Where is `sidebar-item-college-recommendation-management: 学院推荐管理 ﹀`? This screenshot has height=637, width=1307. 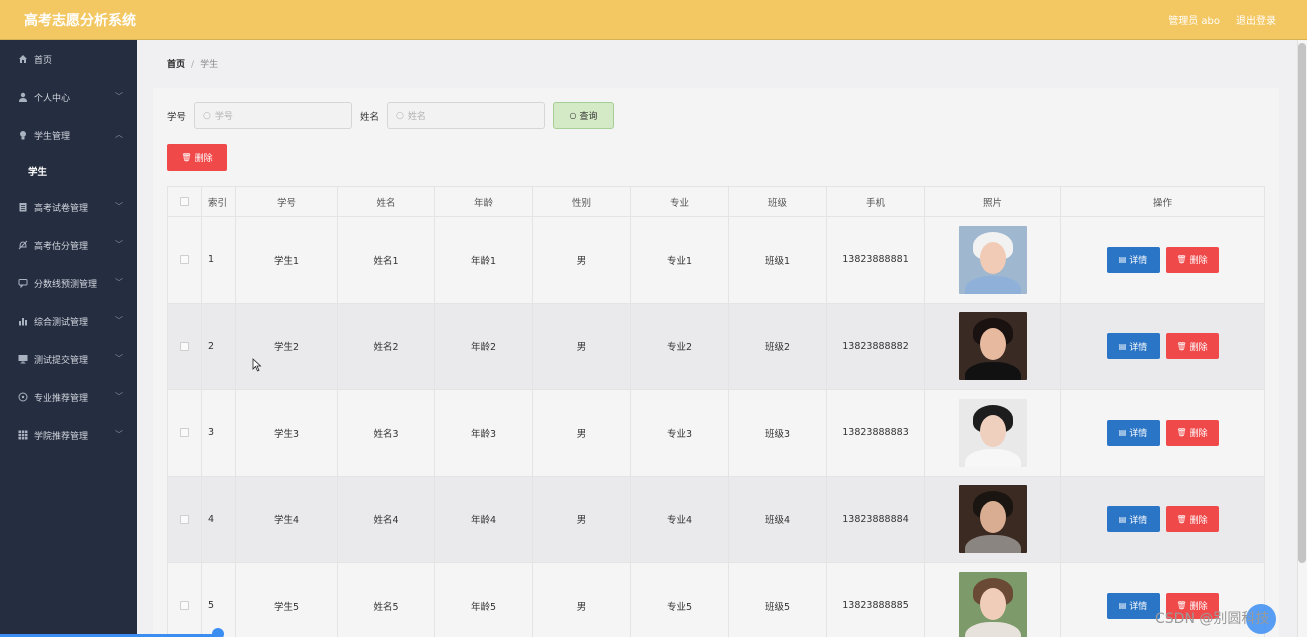 sidebar-item-college-recommendation-management: 学院推荐管理 ﹀ is located at coordinates (68, 435).